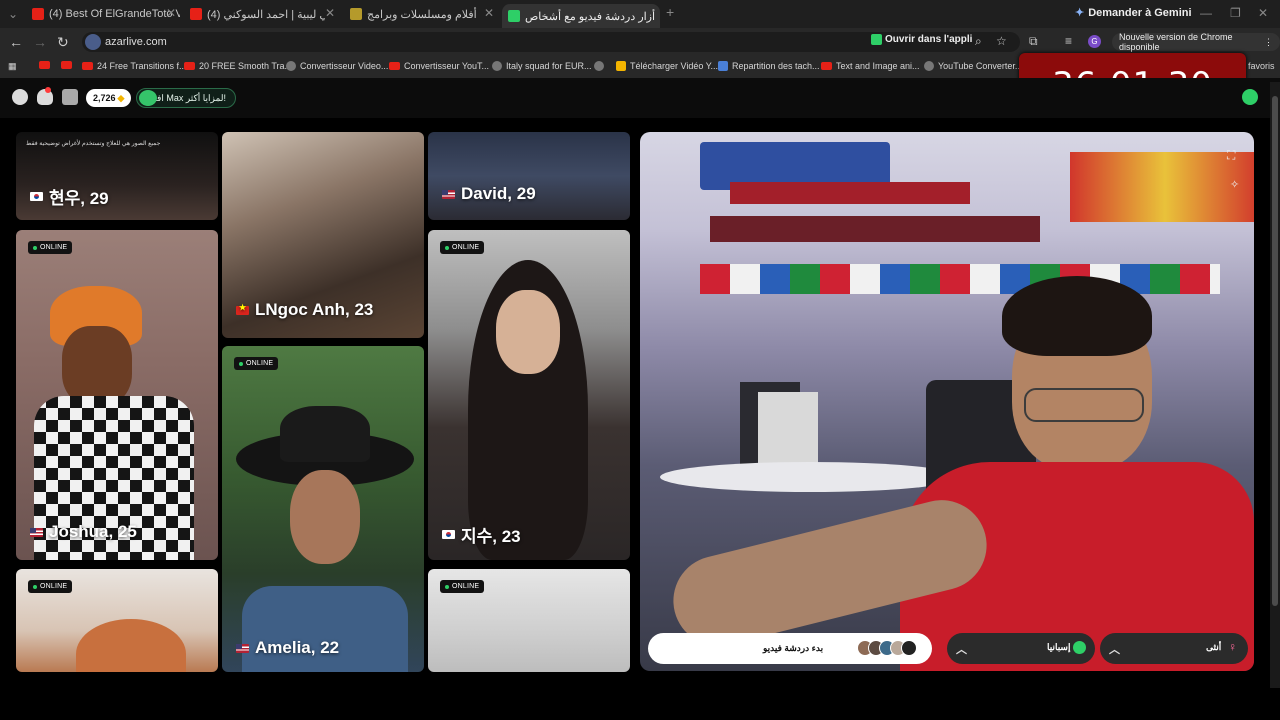  Describe the element at coordinates (93, 531) in the screenshot. I see `profile-name-text: Joshua, 25` at that location.